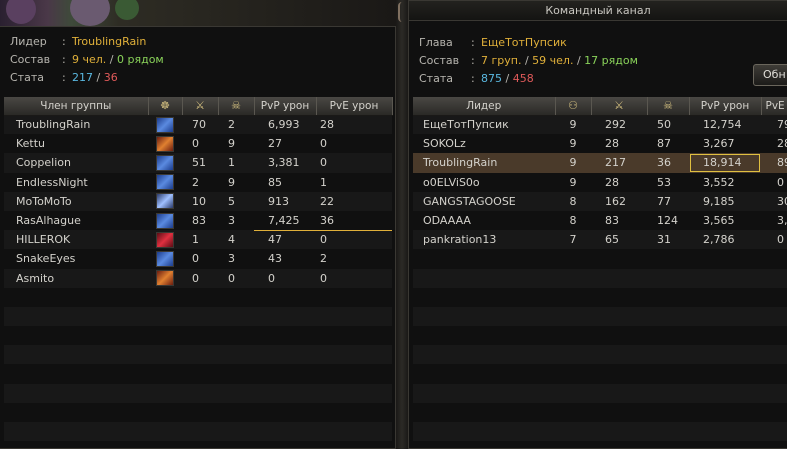 The image size is (787, 449). Describe the element at coordinates (664, 144) in the screenshot. I see `deaths-value: 87` at that location.